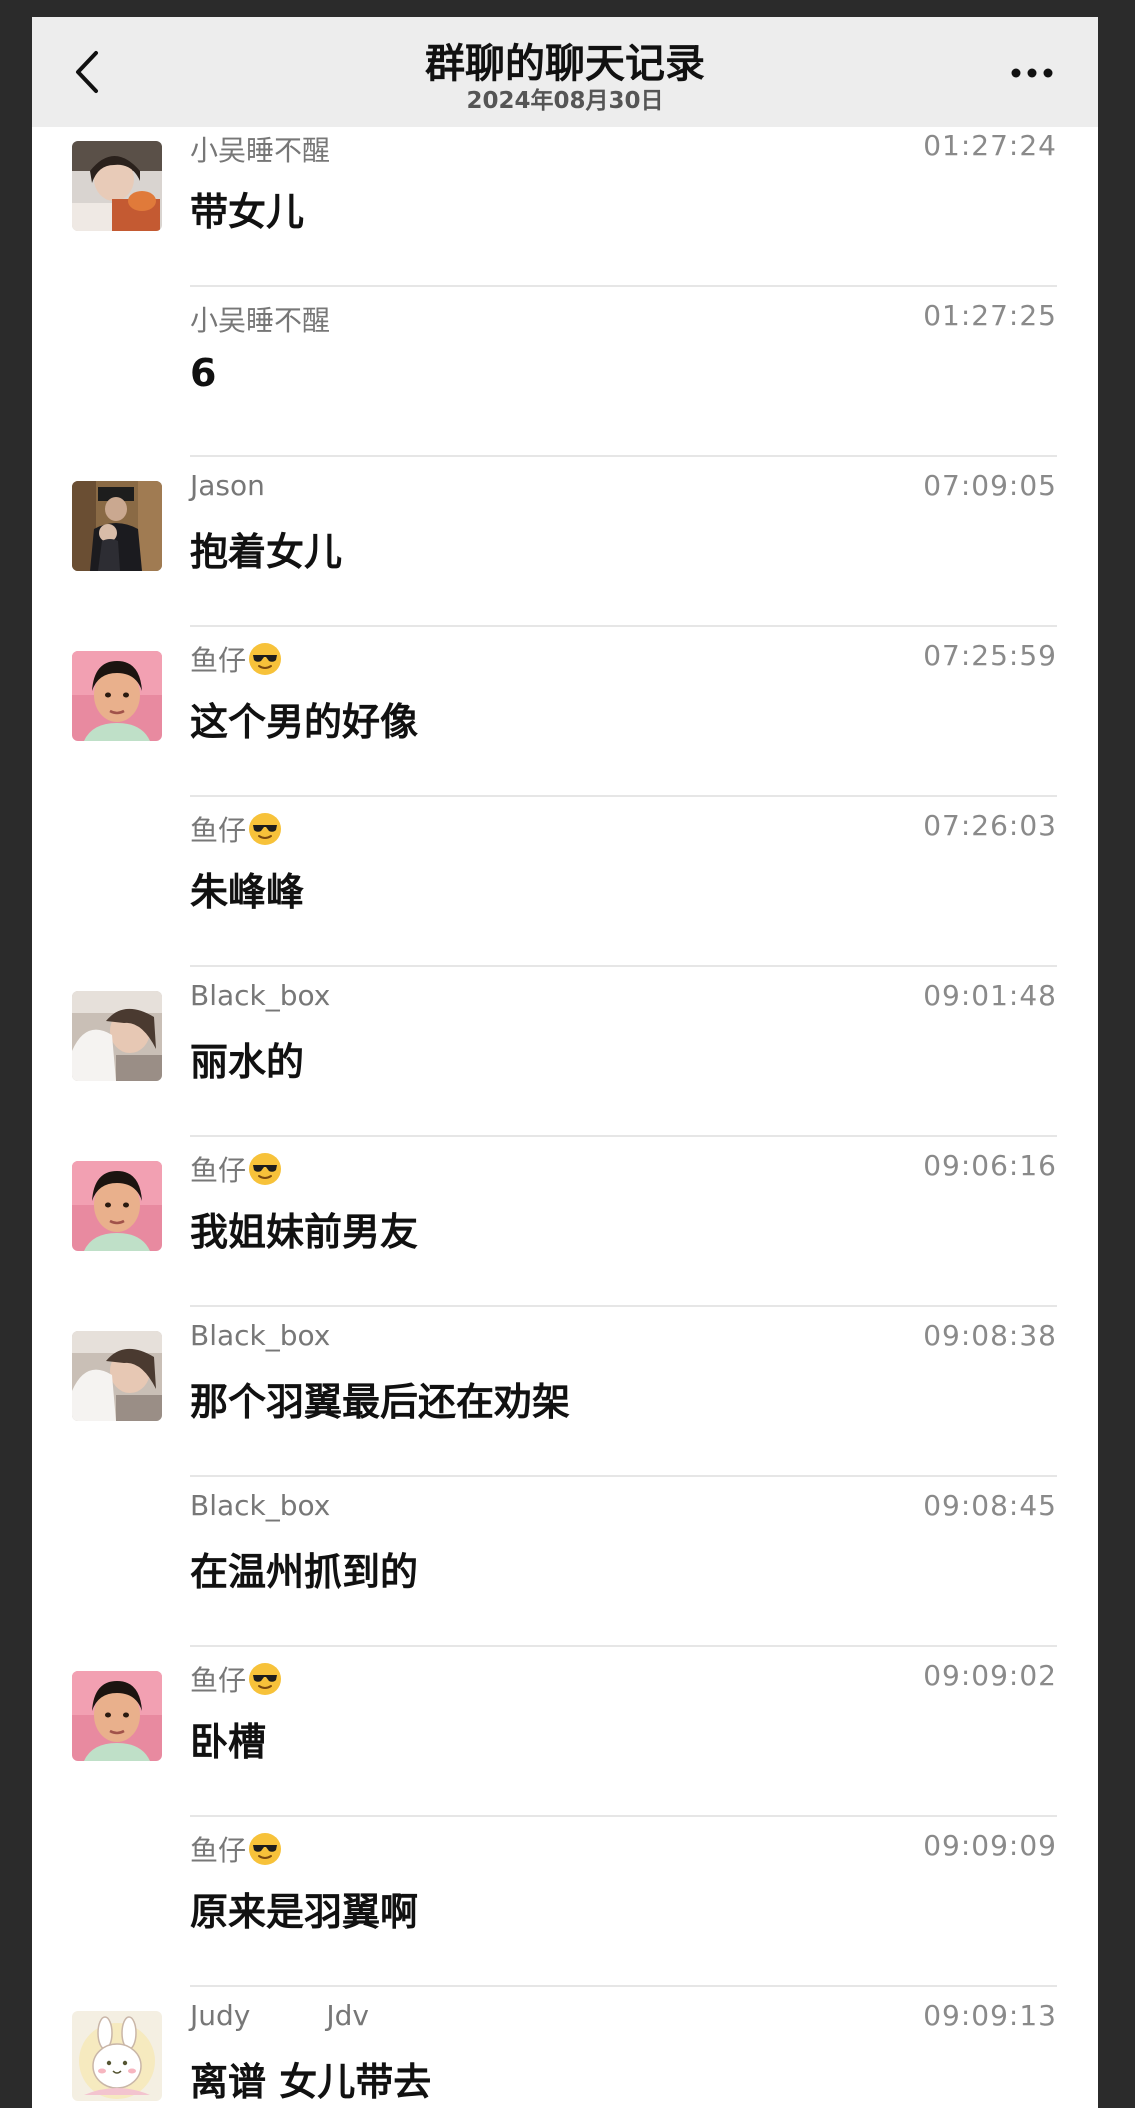  Describe the element at coordinates (990, 1845) in the screenshot. I see `message-time: 09:09:09` at that location.